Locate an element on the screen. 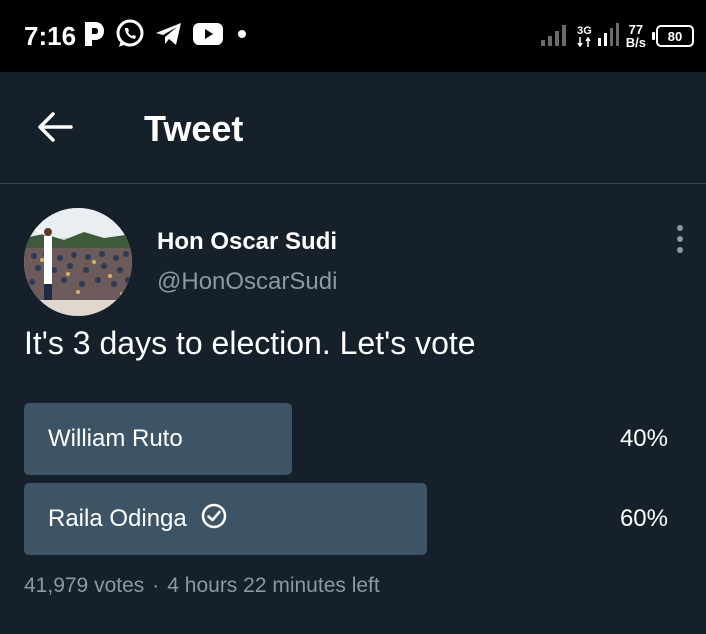  status-right: 3G 77 B/s 80 is located at coordinates (617, 36).